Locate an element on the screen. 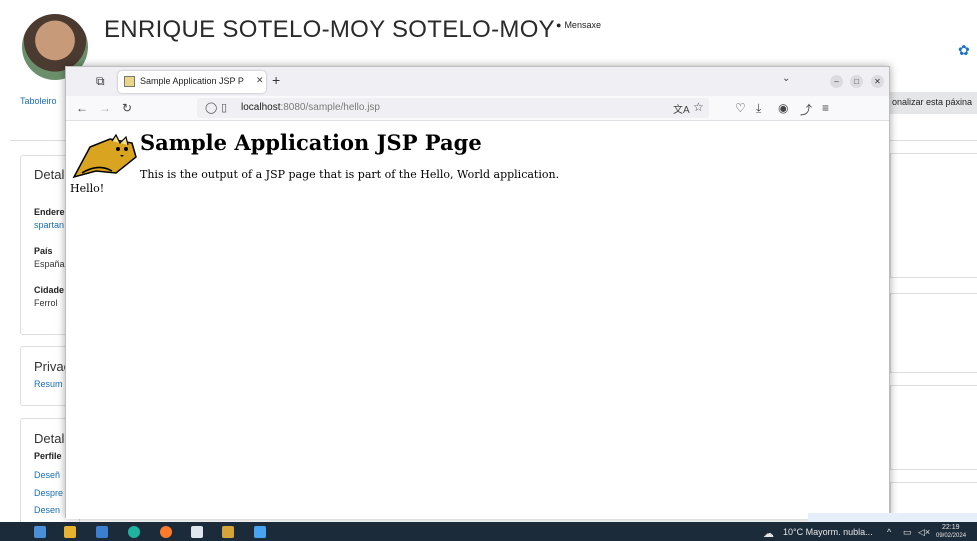 The image size is (977, 541). tab-overview-icon: ⧉ is located at coordinates (100, 81).